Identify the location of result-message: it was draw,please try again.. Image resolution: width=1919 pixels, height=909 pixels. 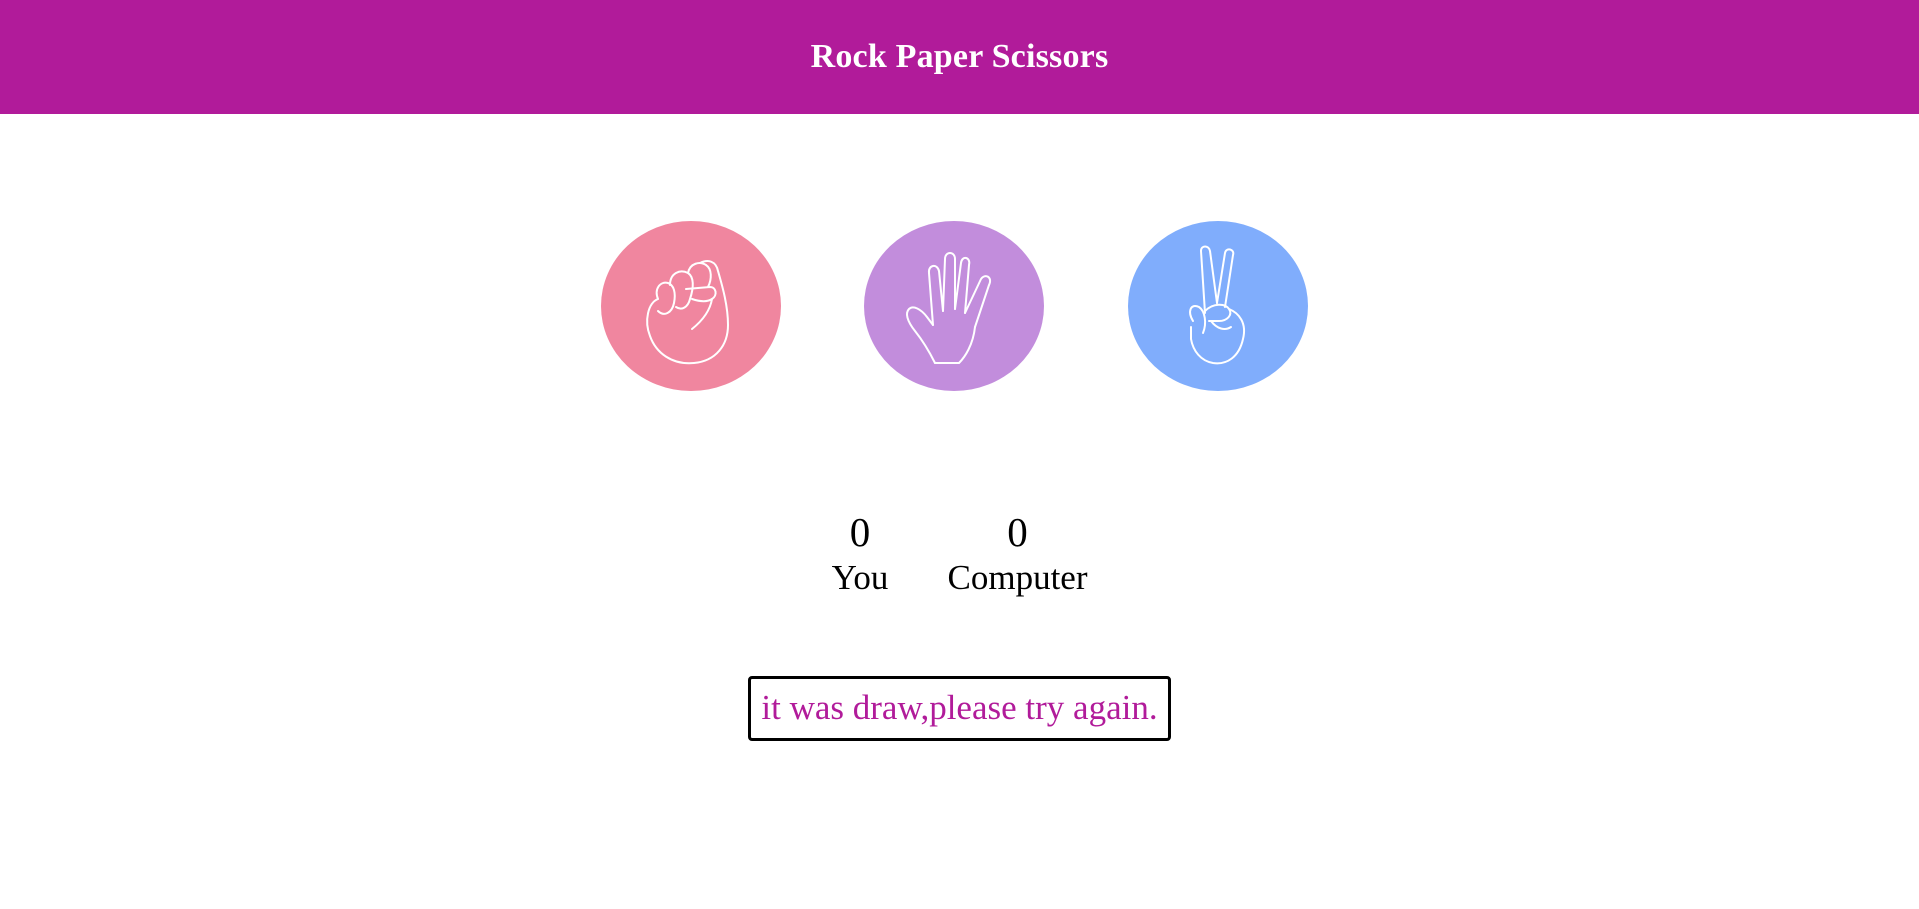
(959, 708).